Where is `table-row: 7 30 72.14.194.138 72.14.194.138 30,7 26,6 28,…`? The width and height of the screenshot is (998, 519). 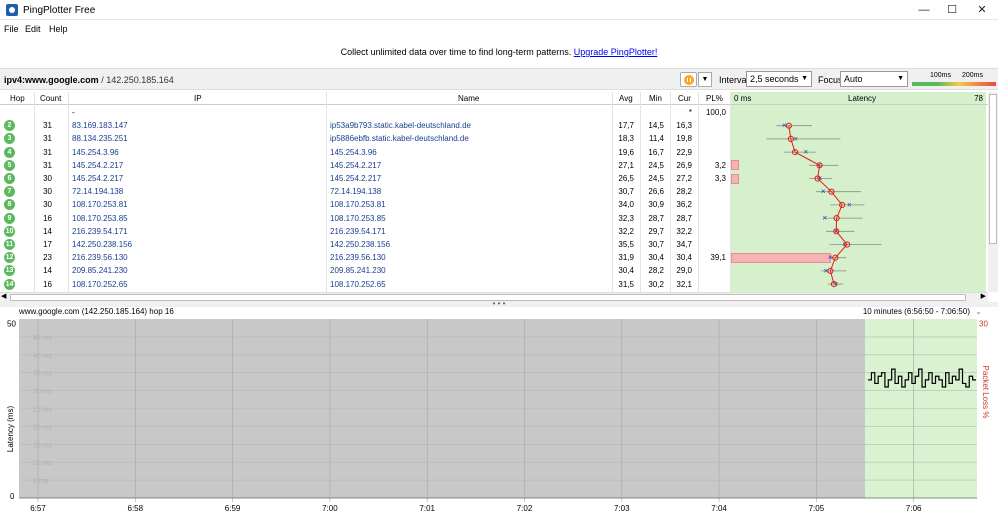 table-row: 7 30 72.14.194.138 72.14.194.138 30,7 26,6 28,… is located at coordinates (365, 191).